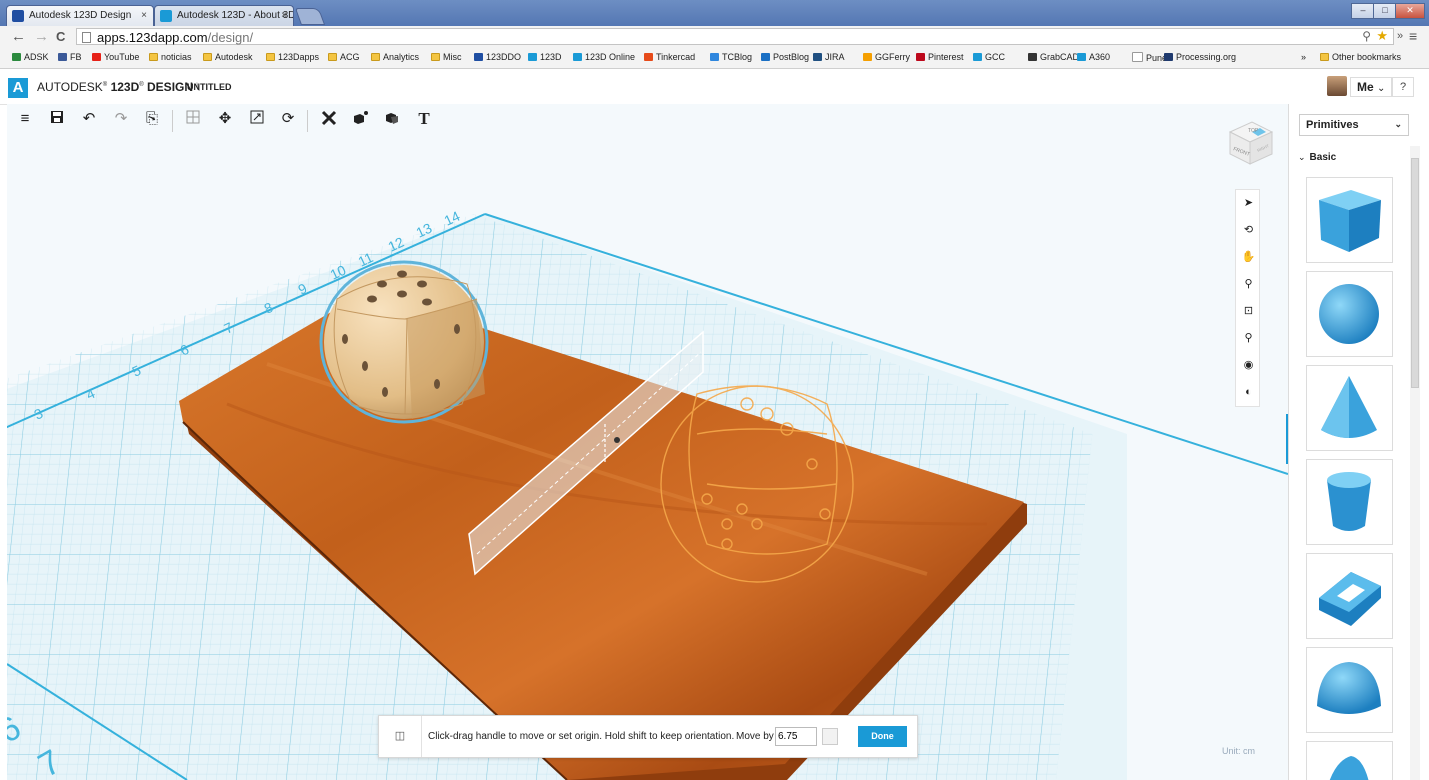  Describe the element at coordinates (209, 87) in the screenshot. I see `document-title: UNTITLED` at that location.